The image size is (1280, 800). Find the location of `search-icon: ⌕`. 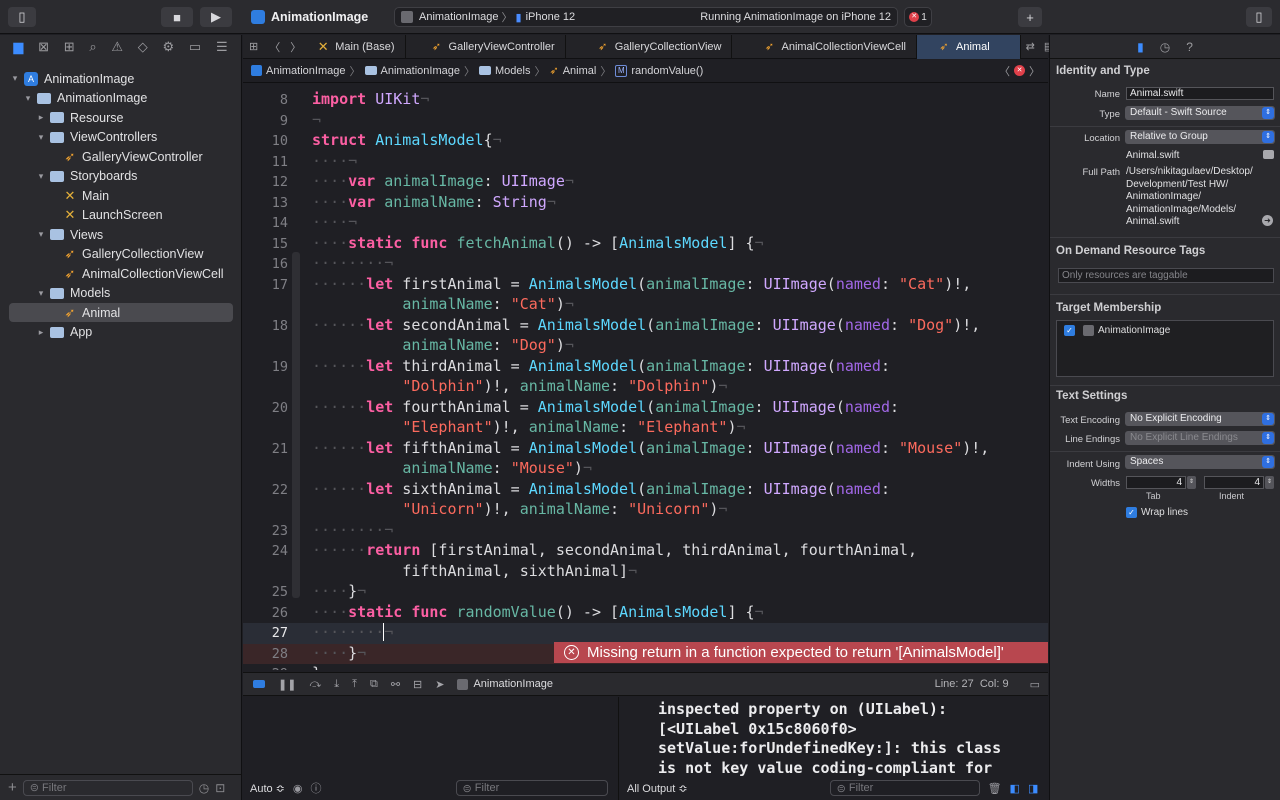

search-icon: ⌕ is located at coordinates (92, 47).